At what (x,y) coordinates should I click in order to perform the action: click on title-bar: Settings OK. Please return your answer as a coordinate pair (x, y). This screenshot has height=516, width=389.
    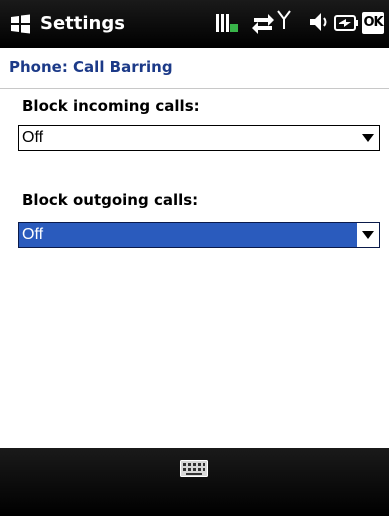
    Looking at the image, I should click on (194, 24).